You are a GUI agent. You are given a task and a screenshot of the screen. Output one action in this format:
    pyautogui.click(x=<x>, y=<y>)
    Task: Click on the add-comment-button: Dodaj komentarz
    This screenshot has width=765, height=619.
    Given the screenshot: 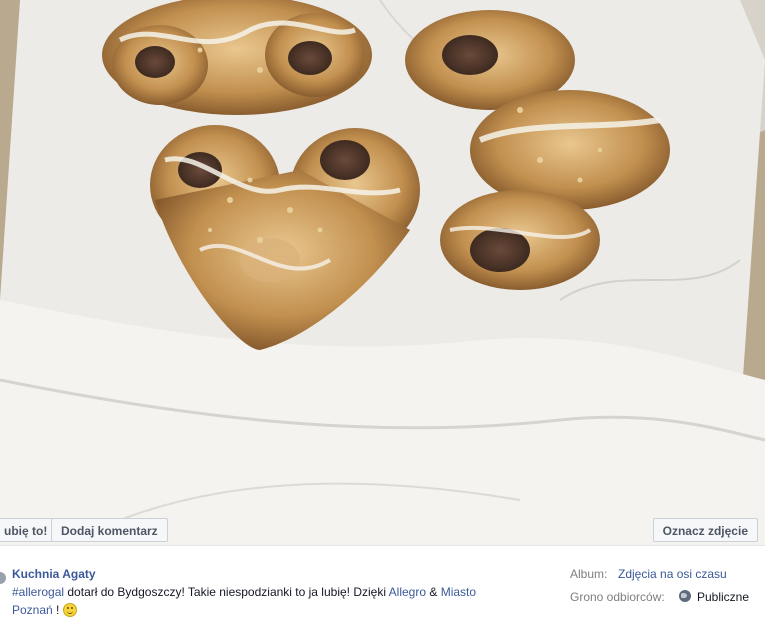 What is the action you would take?
    pyautogui.click(x=109, y=530)
    